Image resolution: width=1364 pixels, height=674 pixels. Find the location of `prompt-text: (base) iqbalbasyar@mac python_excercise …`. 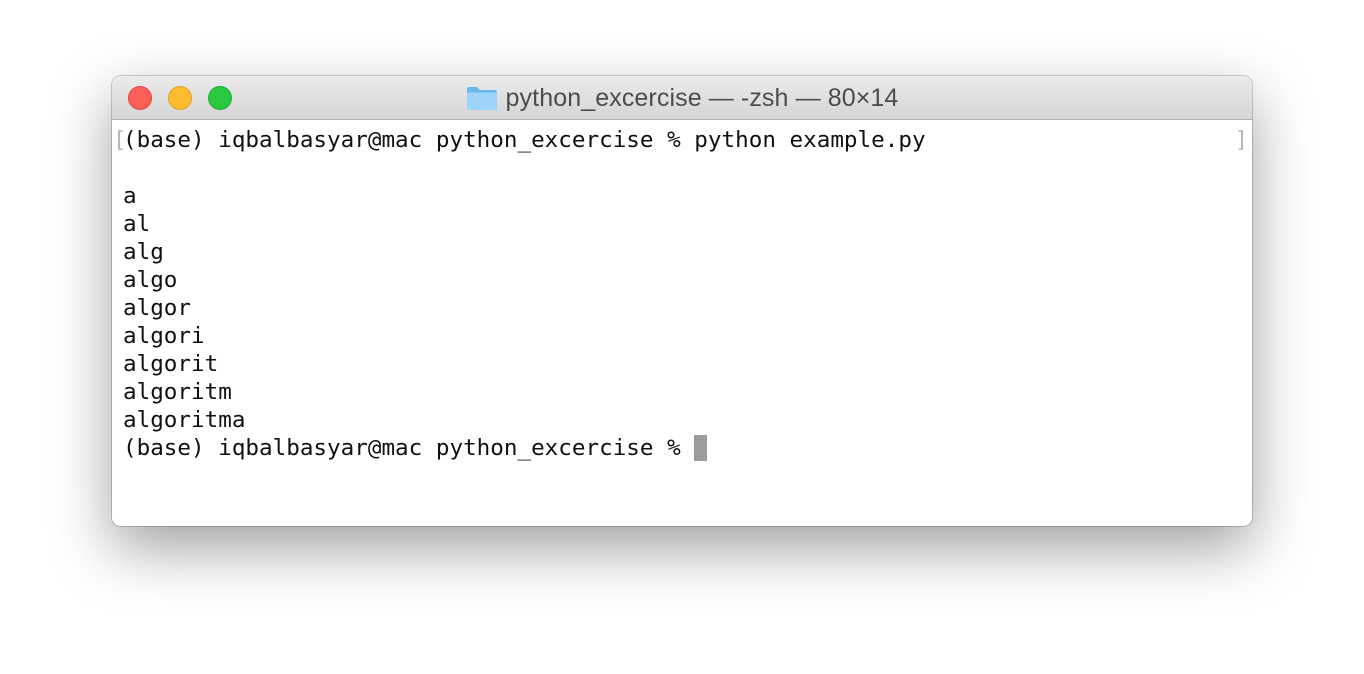

prompt-text: (base) iqbalbasyar@mac python_excercise … is located at coordinates (409, 448).